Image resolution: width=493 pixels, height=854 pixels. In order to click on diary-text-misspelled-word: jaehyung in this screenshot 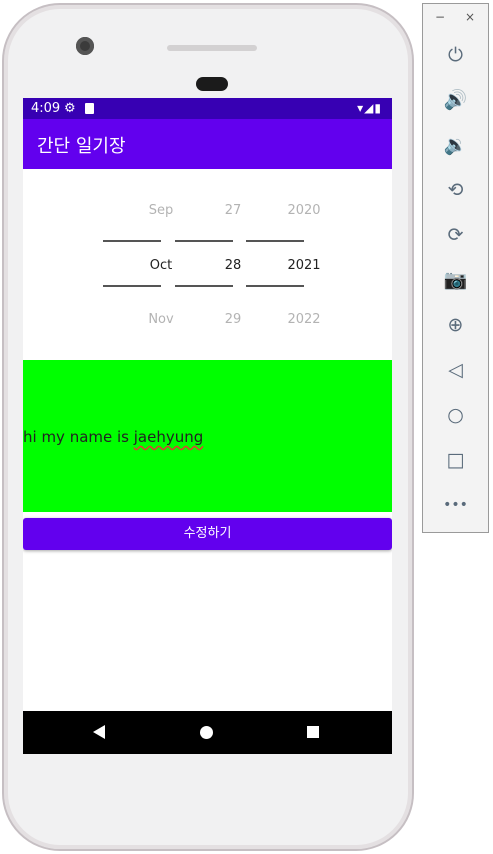, I will do `click(168, 437)`.